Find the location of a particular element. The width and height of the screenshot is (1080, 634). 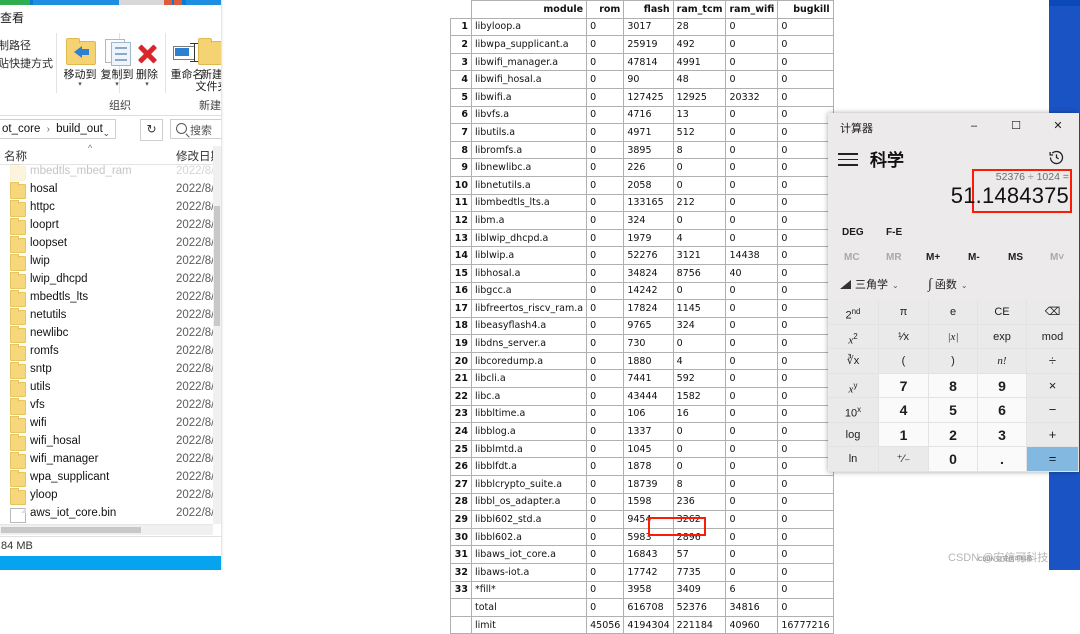

calc-key-0: 0 is located at coordinates (953, 459).